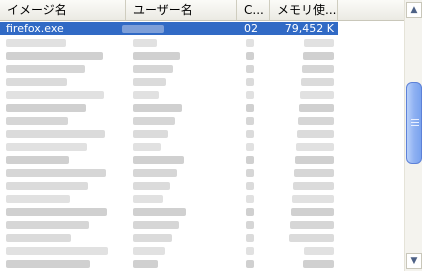 The width and height of the screenshot is (422, 271). I want to click on vertical-scrollbar: ▲ ▼, so click(413, 135).